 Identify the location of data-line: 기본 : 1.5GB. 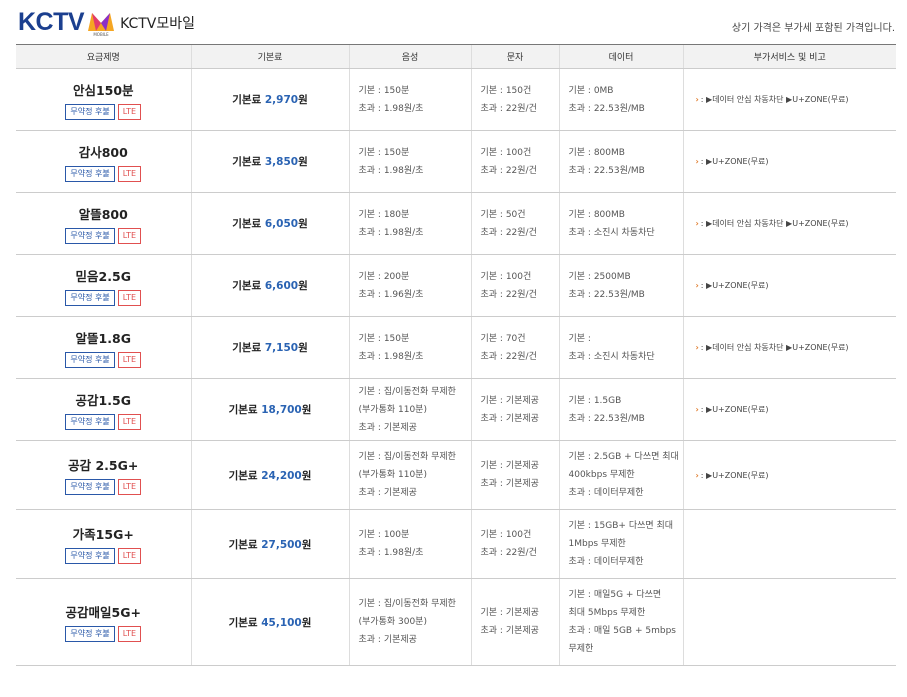
(595, 400).